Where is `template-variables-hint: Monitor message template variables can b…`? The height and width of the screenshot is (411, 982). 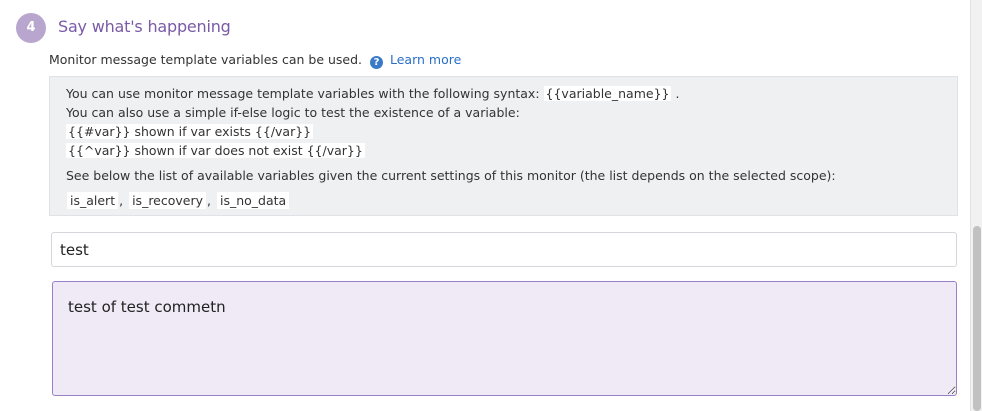 template-variables-hint: Monitor message template variables can b… is located at coordinates (255, 60).